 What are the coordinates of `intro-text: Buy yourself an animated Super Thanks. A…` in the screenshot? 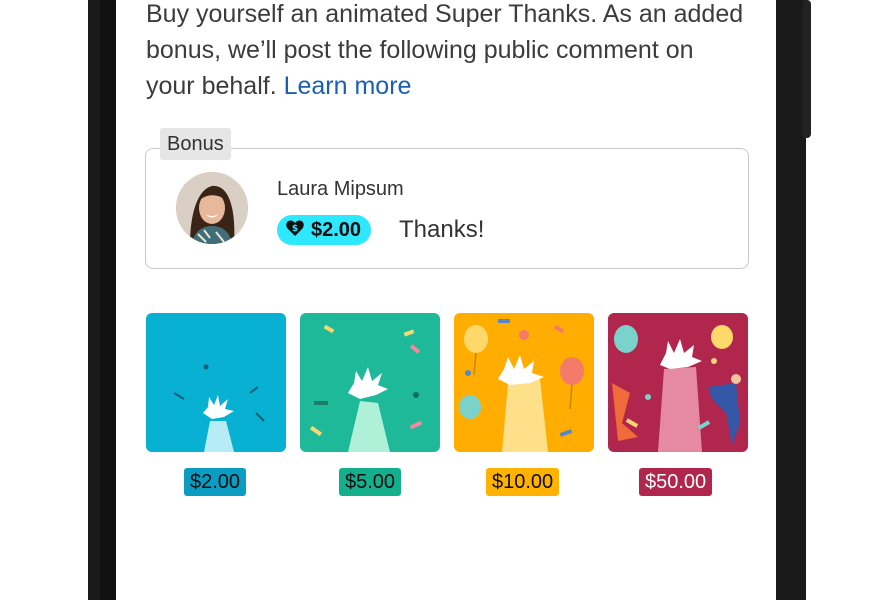 It's located at (446, 52).